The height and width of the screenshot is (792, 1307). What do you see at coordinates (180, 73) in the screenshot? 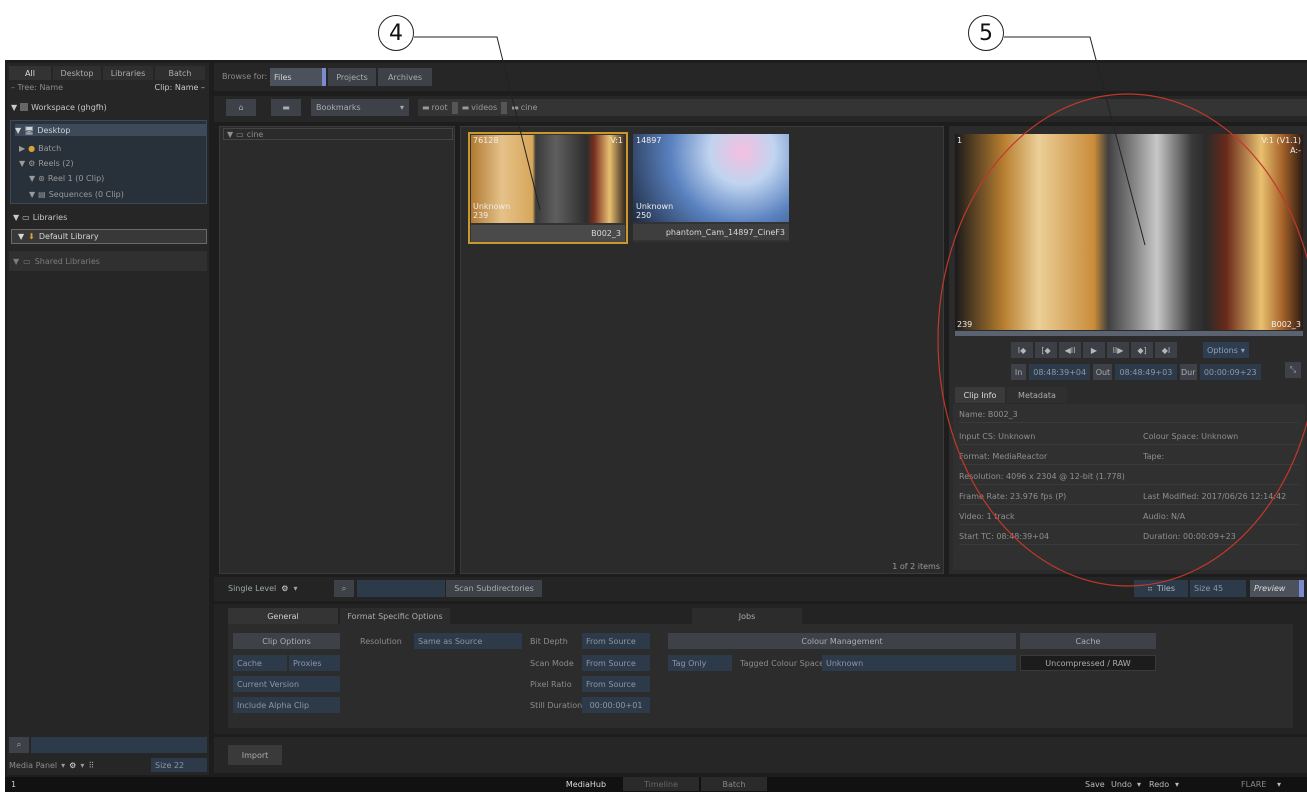
I see `tab-batch: Batch` at bounding box center [180, 73].